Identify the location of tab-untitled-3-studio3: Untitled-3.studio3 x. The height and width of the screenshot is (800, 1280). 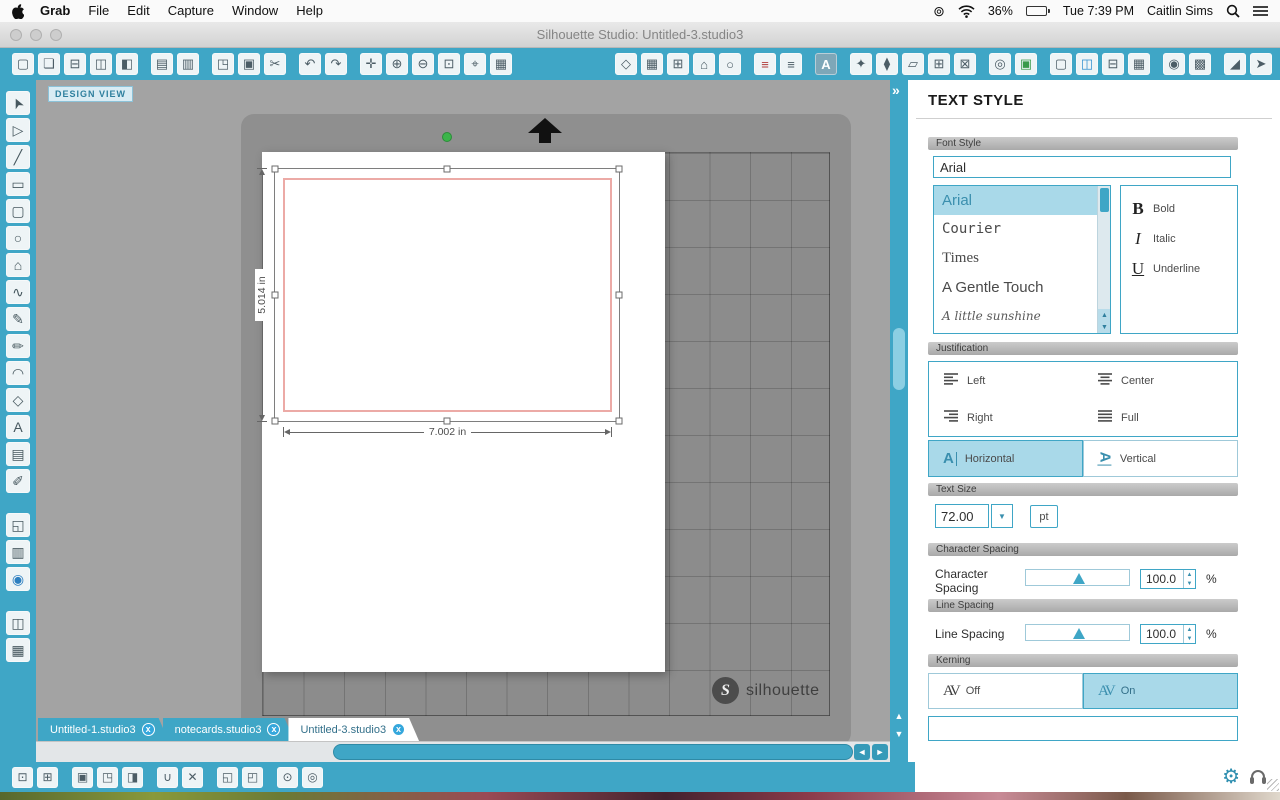
(353, 729).